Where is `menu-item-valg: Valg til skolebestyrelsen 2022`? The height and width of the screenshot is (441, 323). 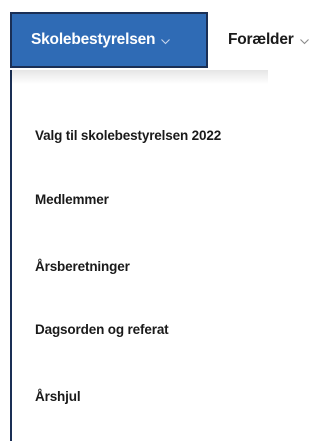 menu-item-valg: Valg til skolebestyrelsen 2022 is located at coordinates (128, 136).